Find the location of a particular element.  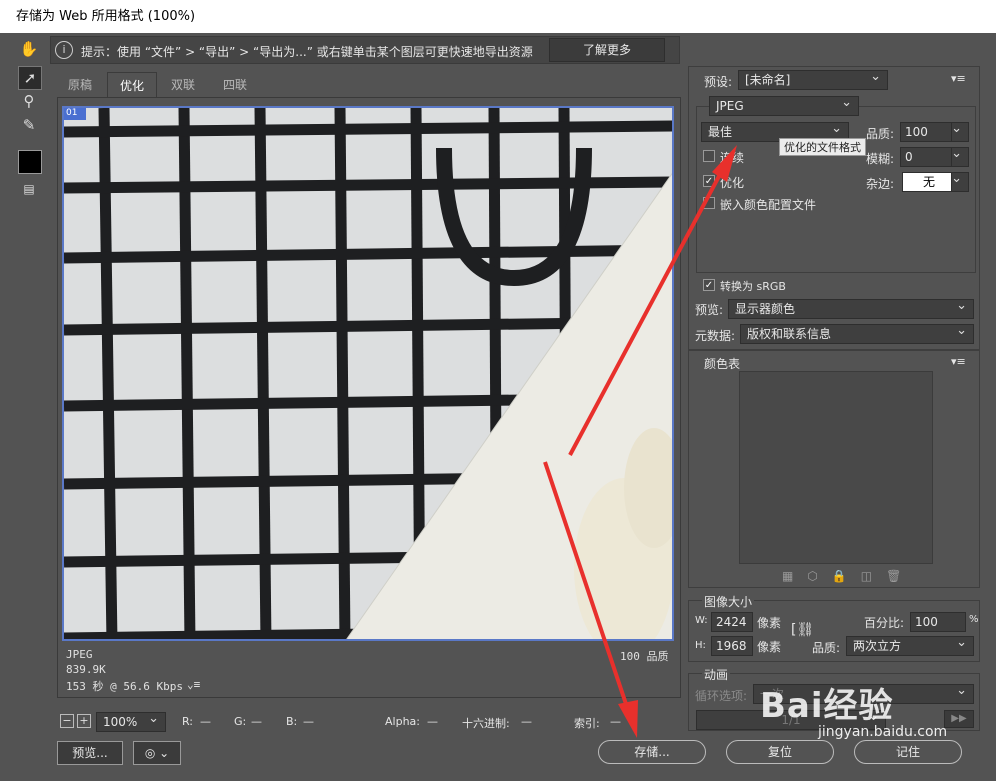

lock-color-icon: 🔒 is located at coordinates (846, 576).